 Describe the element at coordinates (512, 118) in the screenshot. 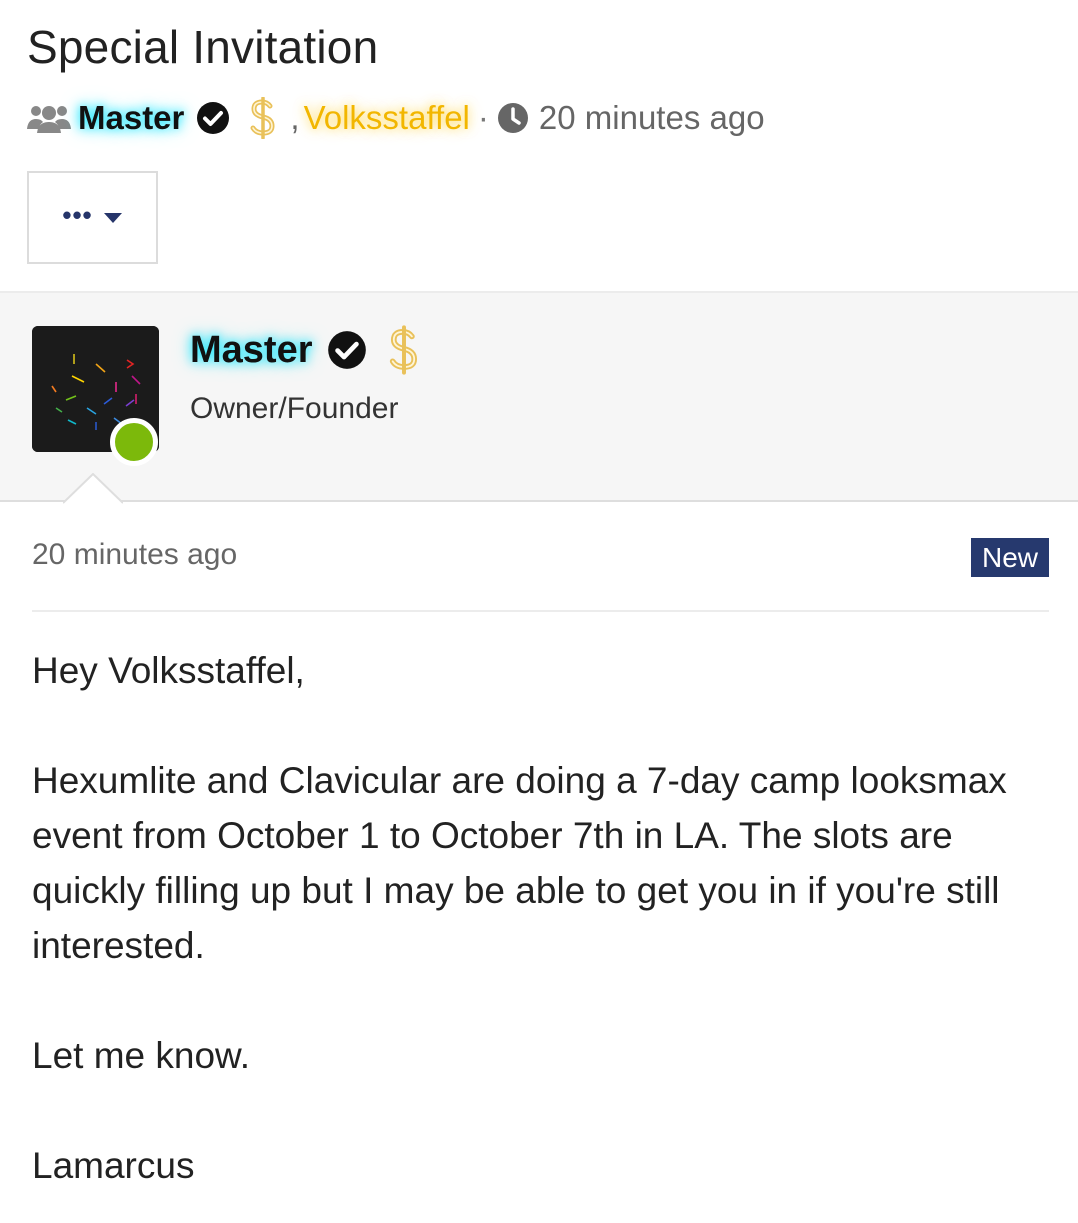

I see `clock-icon` at that location.